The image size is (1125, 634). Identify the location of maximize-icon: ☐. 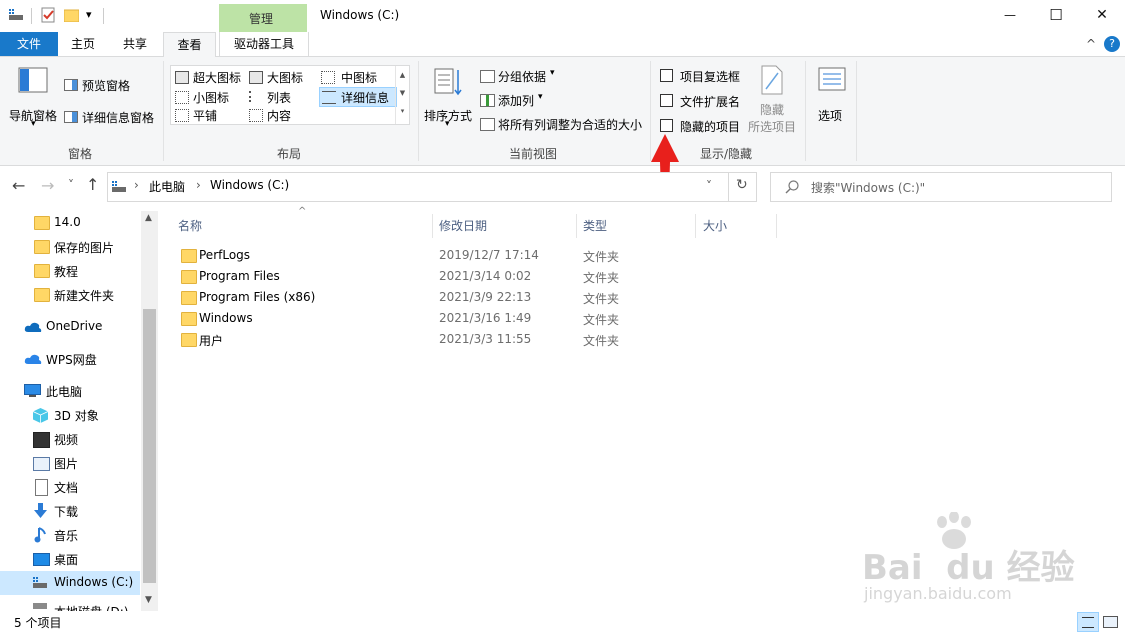
(1056, 15).